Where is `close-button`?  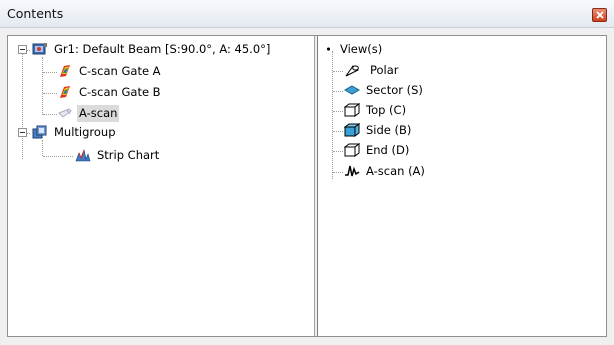 close-button is located at coordinates (599, 15).